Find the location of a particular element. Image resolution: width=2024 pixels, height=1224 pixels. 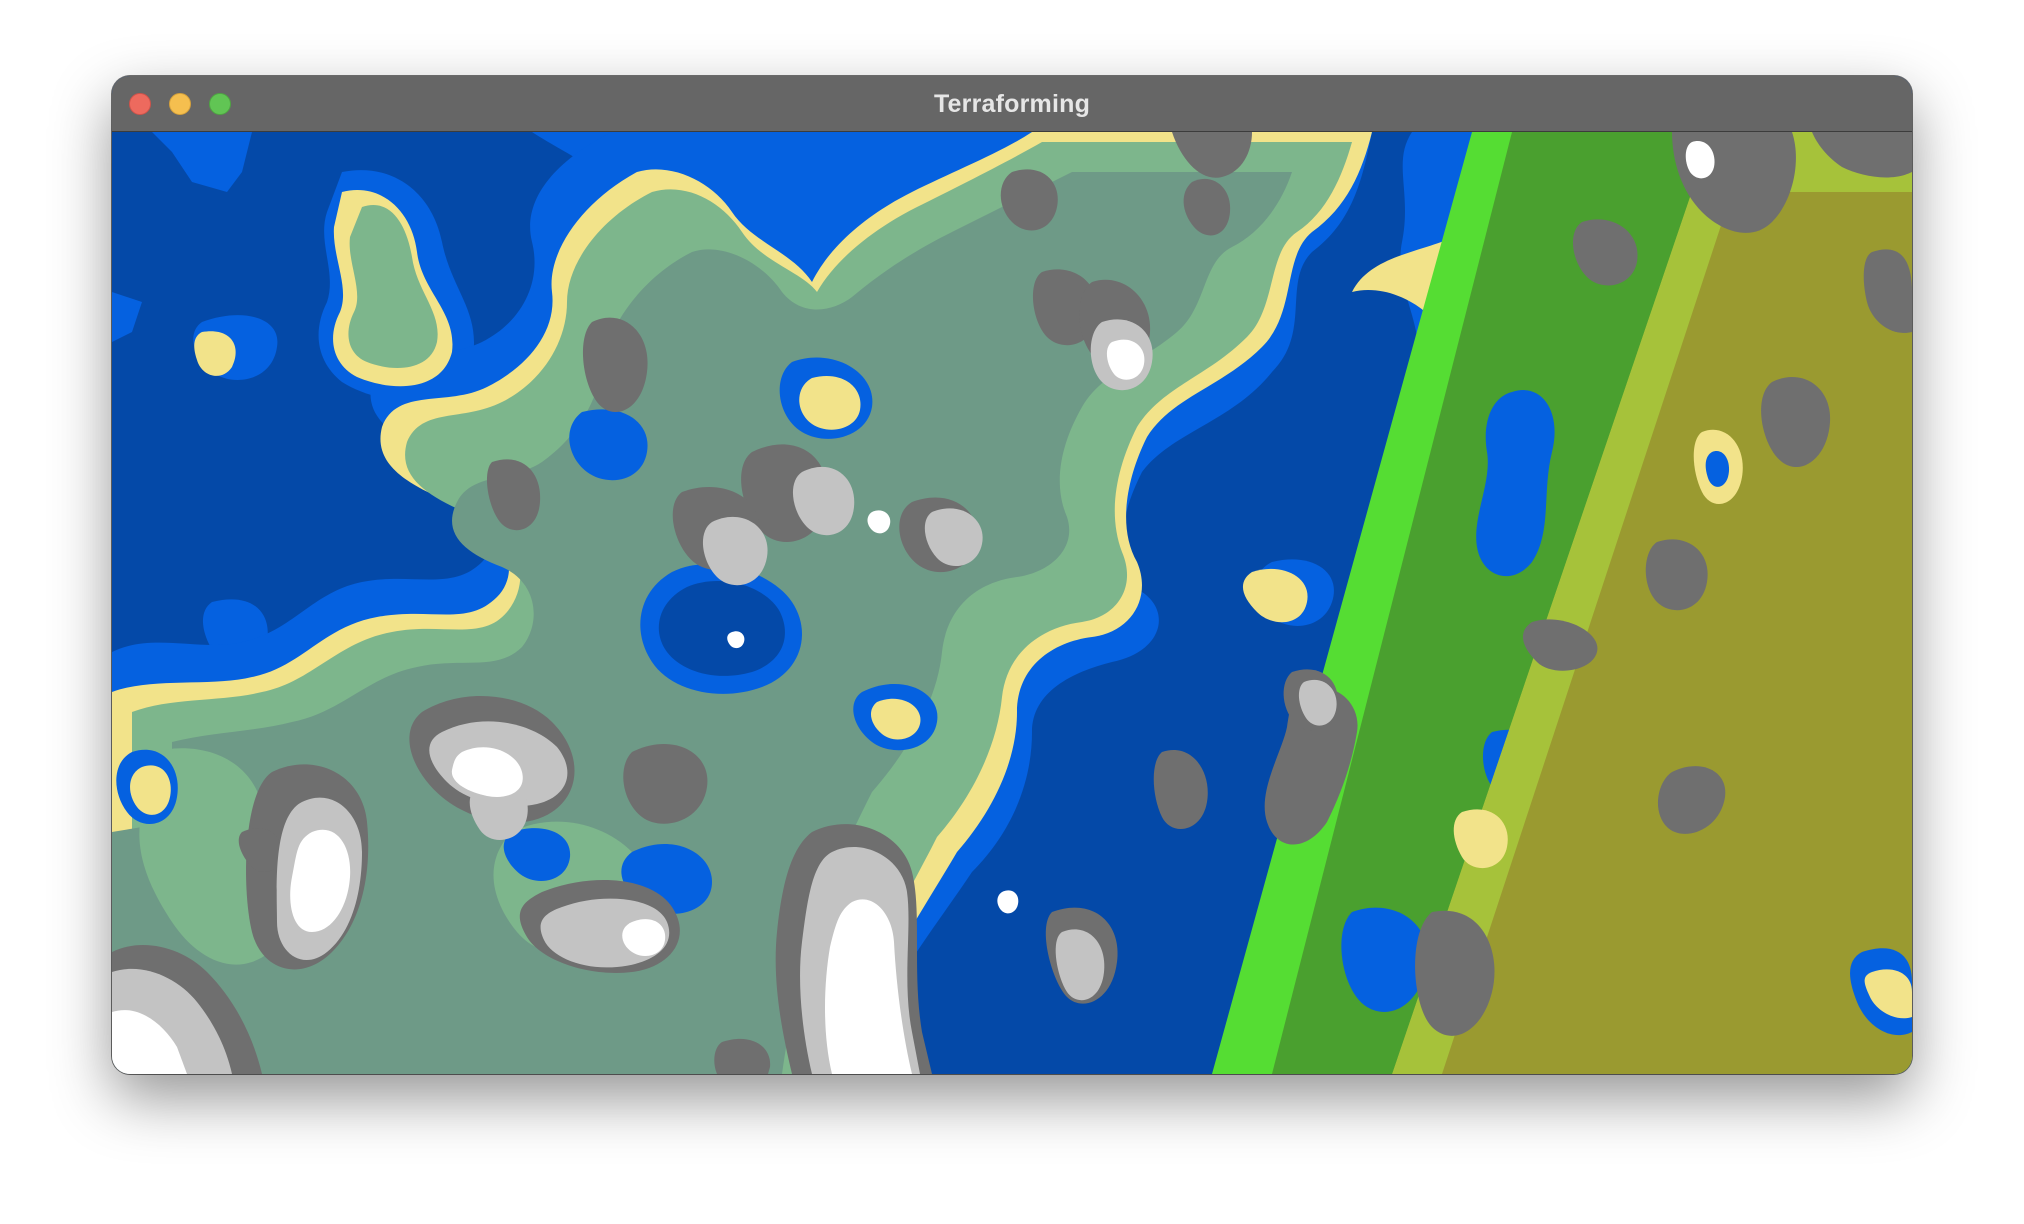

title-bar: Terraforming is located at coordinates (1012, 104).